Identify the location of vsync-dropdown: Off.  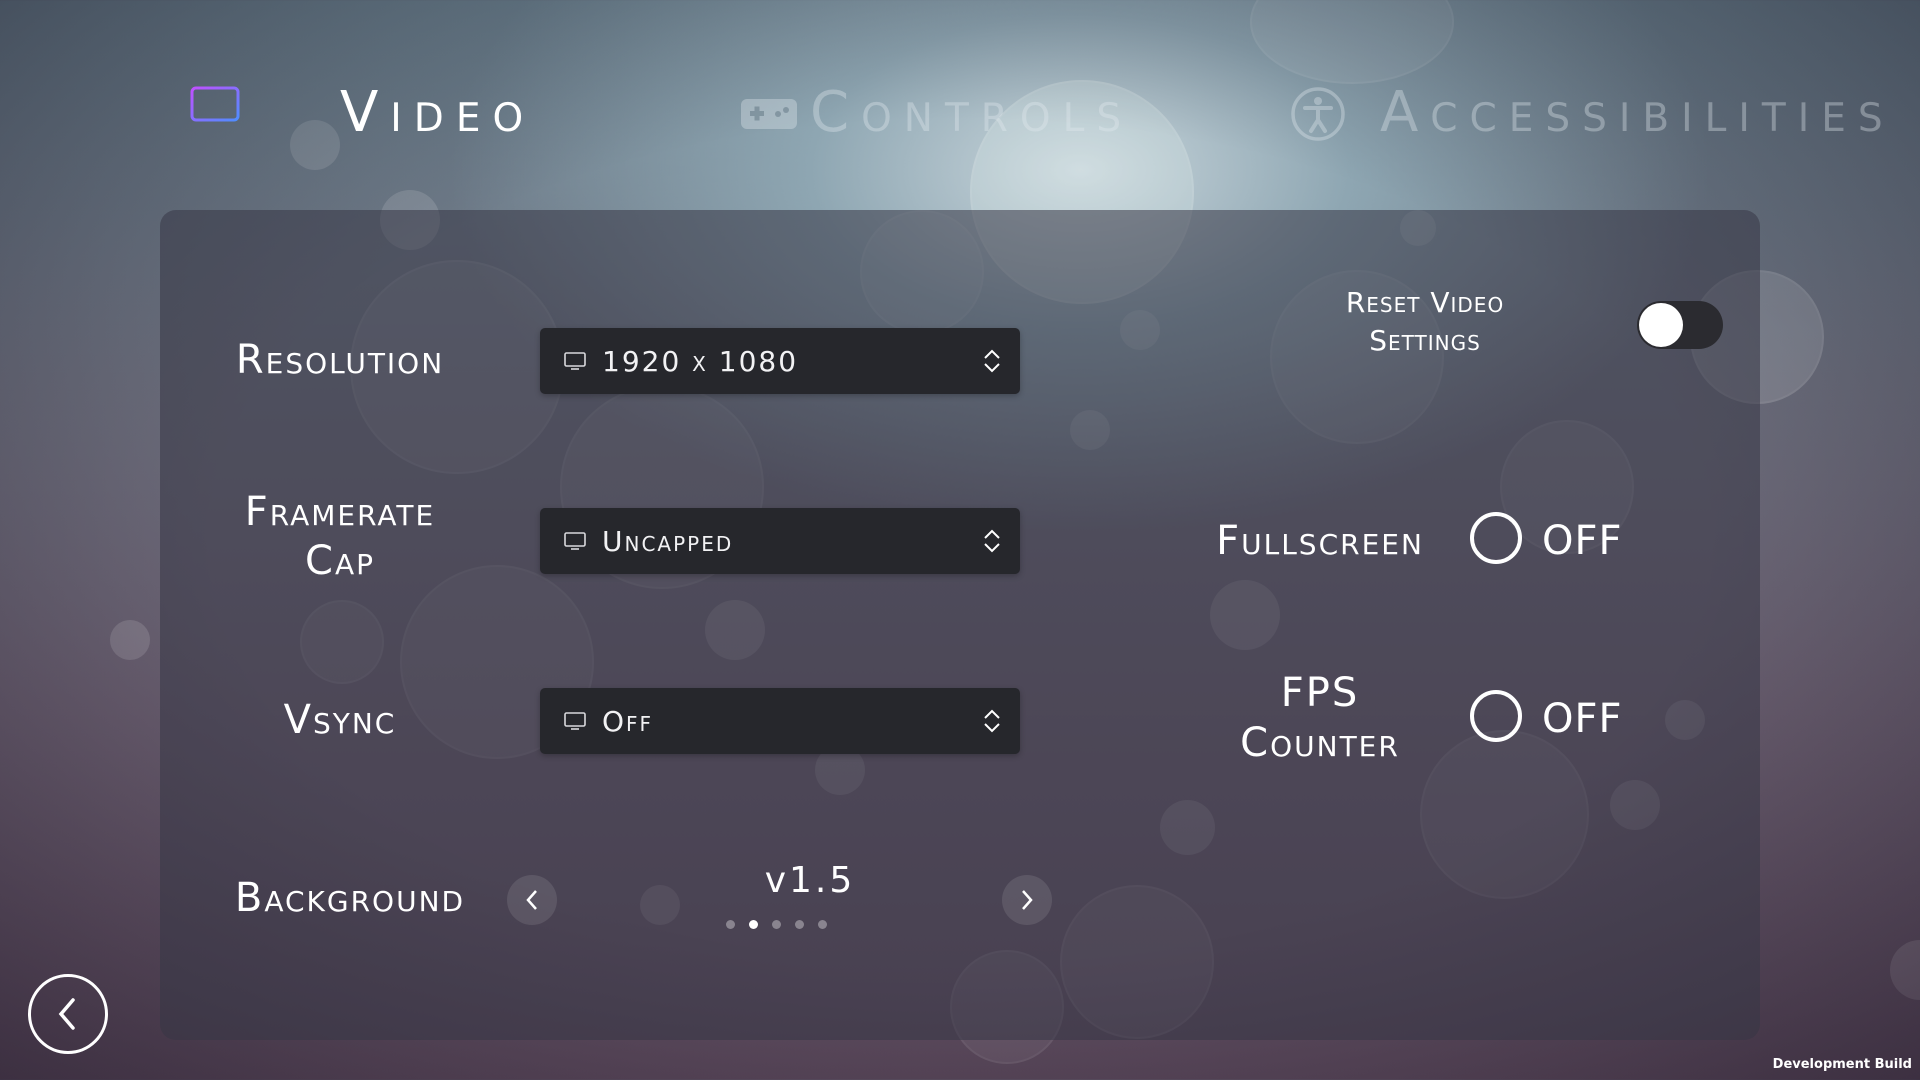
(780, 721).